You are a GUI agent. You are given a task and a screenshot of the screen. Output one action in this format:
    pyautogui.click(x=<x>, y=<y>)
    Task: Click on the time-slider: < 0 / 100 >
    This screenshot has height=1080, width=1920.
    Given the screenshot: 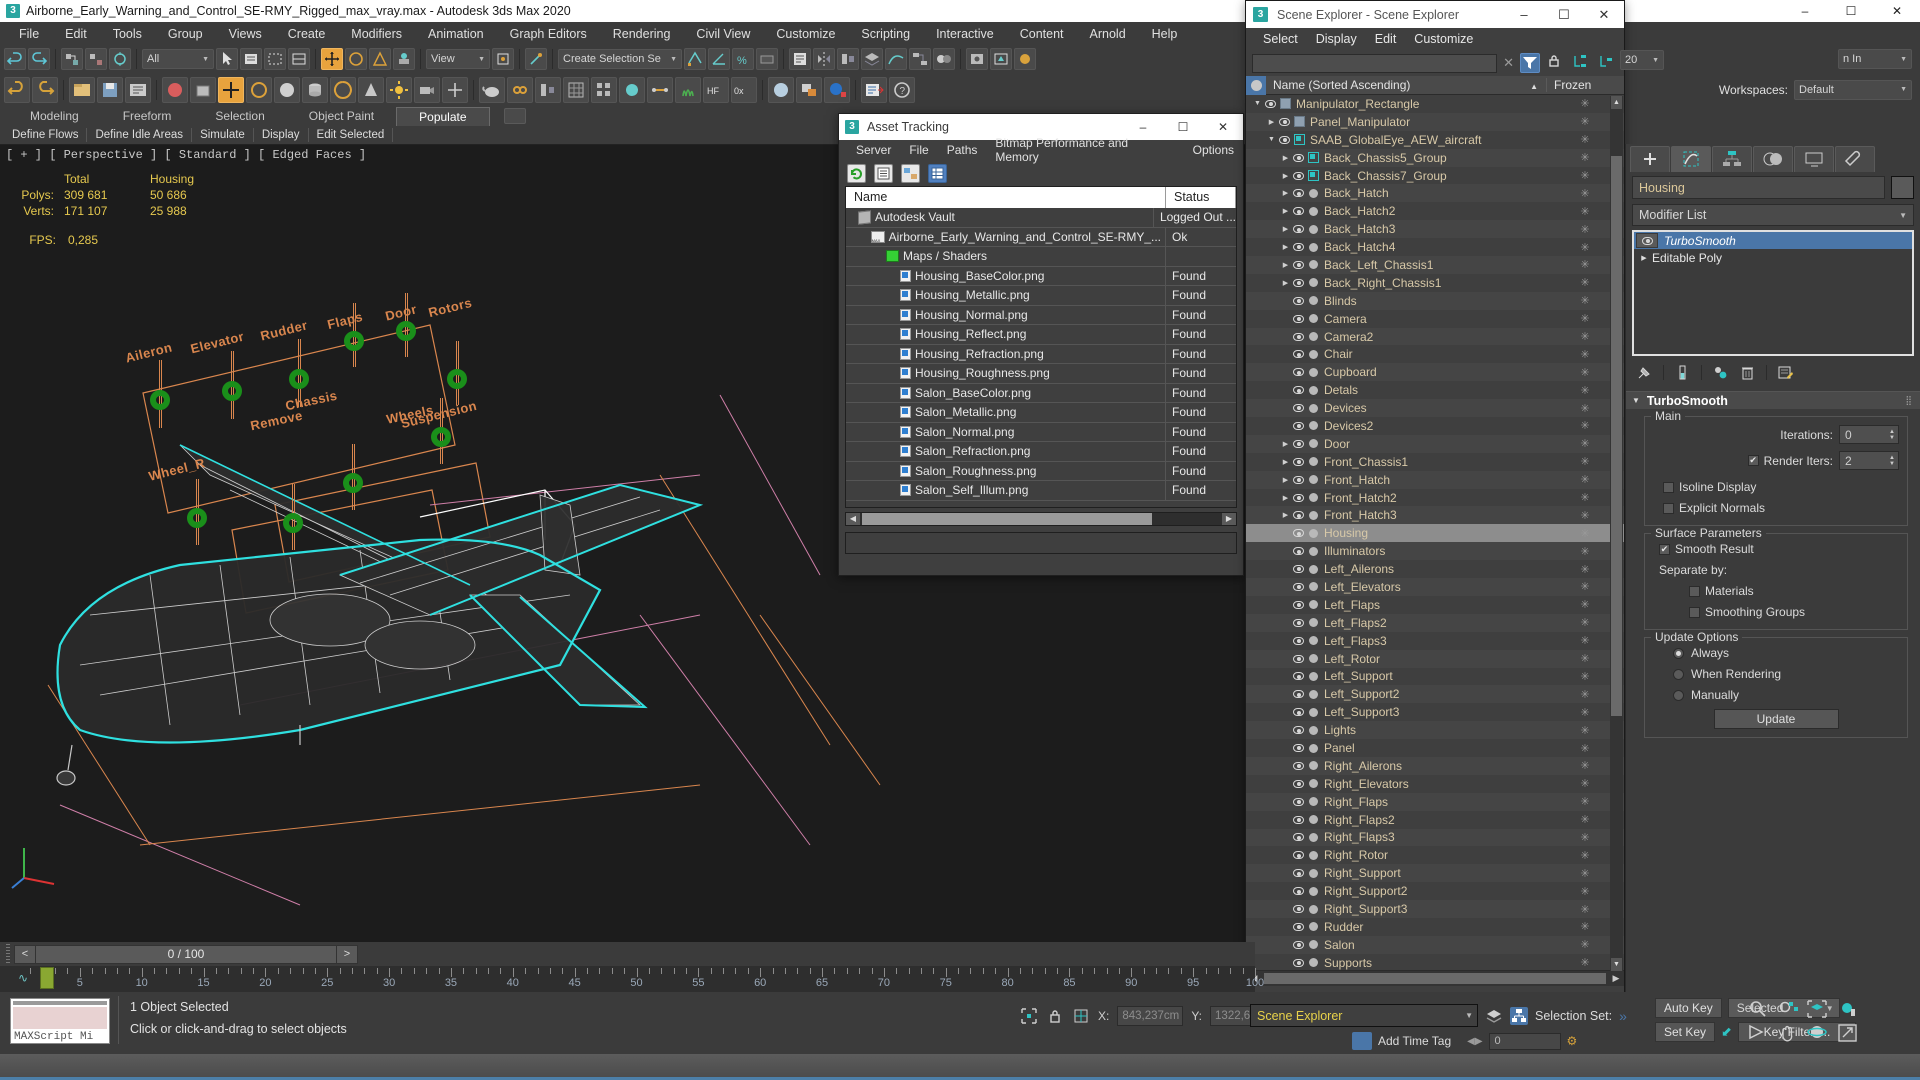 What is the action you would take?
    pyautogui.click(x=627, y=954)
    